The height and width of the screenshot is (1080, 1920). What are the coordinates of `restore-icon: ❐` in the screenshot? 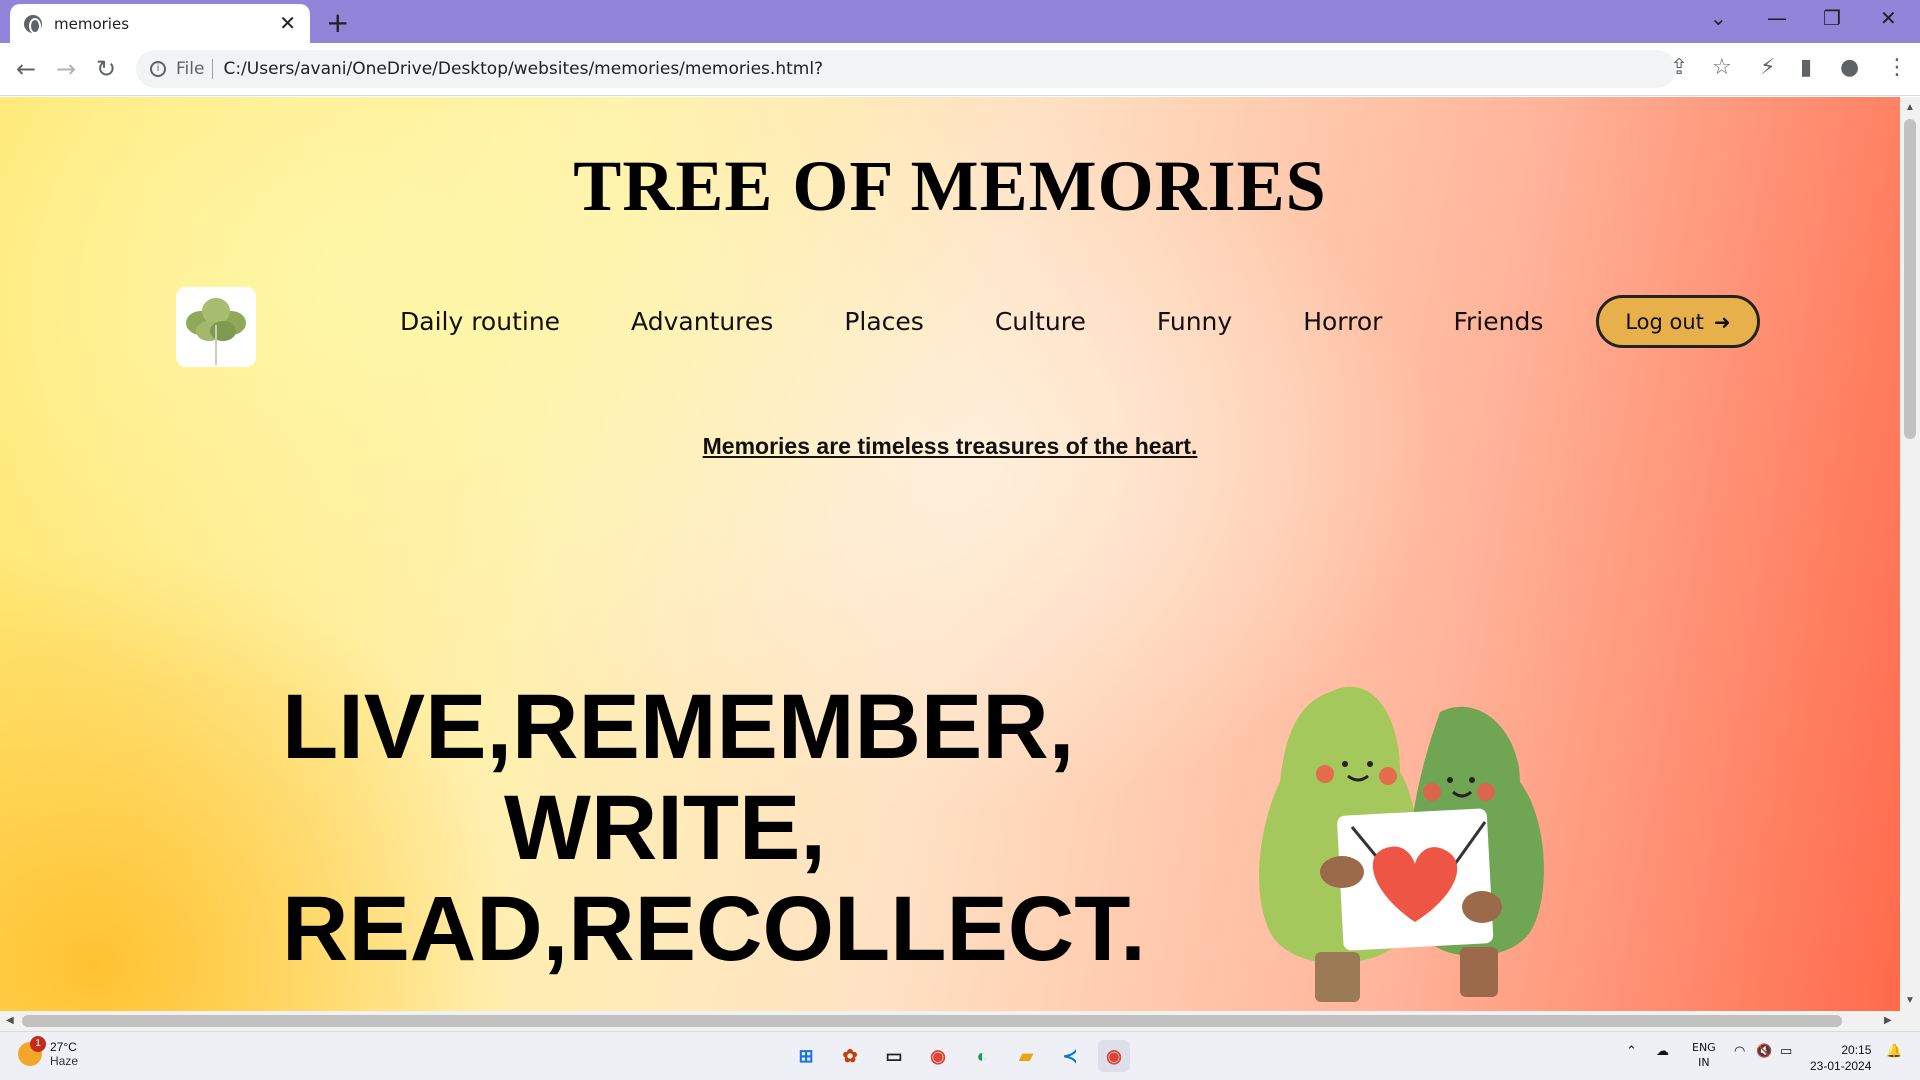 It's located at (1832, 18).